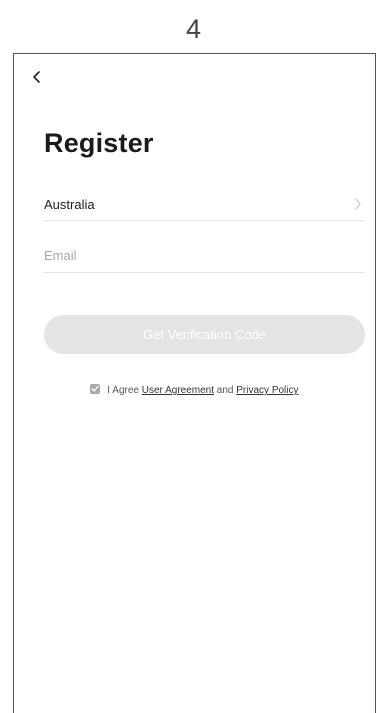 This screenshot has height=713, width=388. I want to click on agree-conjunction-text: and, so click(225, 390).